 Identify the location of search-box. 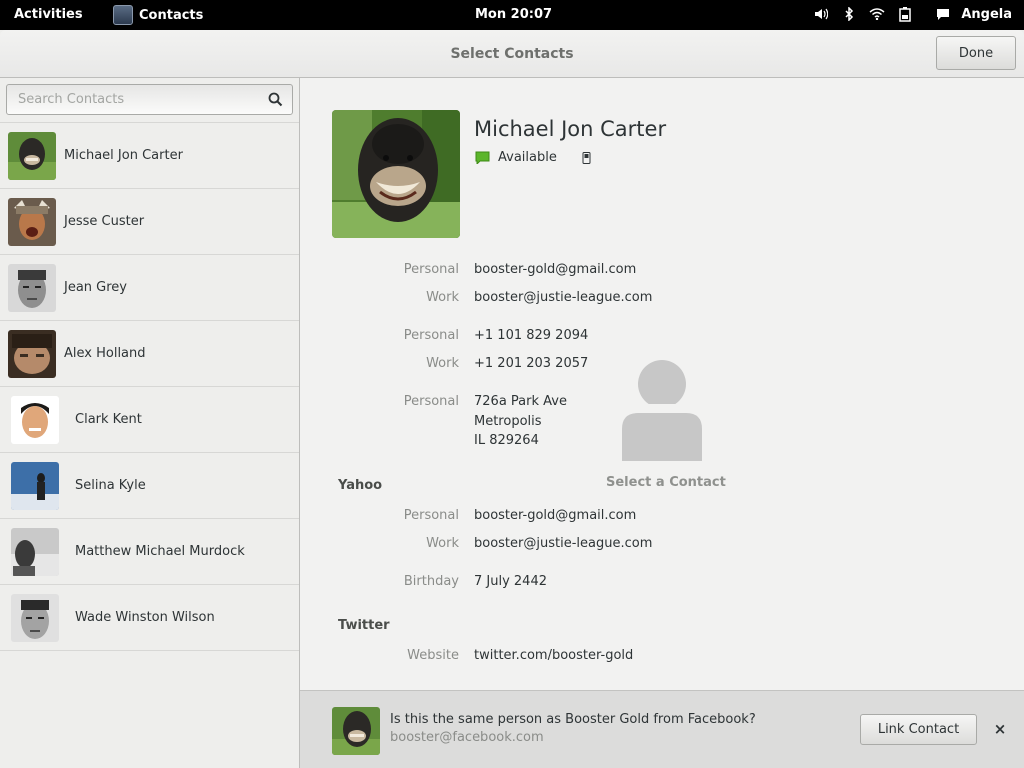
(149, 99).